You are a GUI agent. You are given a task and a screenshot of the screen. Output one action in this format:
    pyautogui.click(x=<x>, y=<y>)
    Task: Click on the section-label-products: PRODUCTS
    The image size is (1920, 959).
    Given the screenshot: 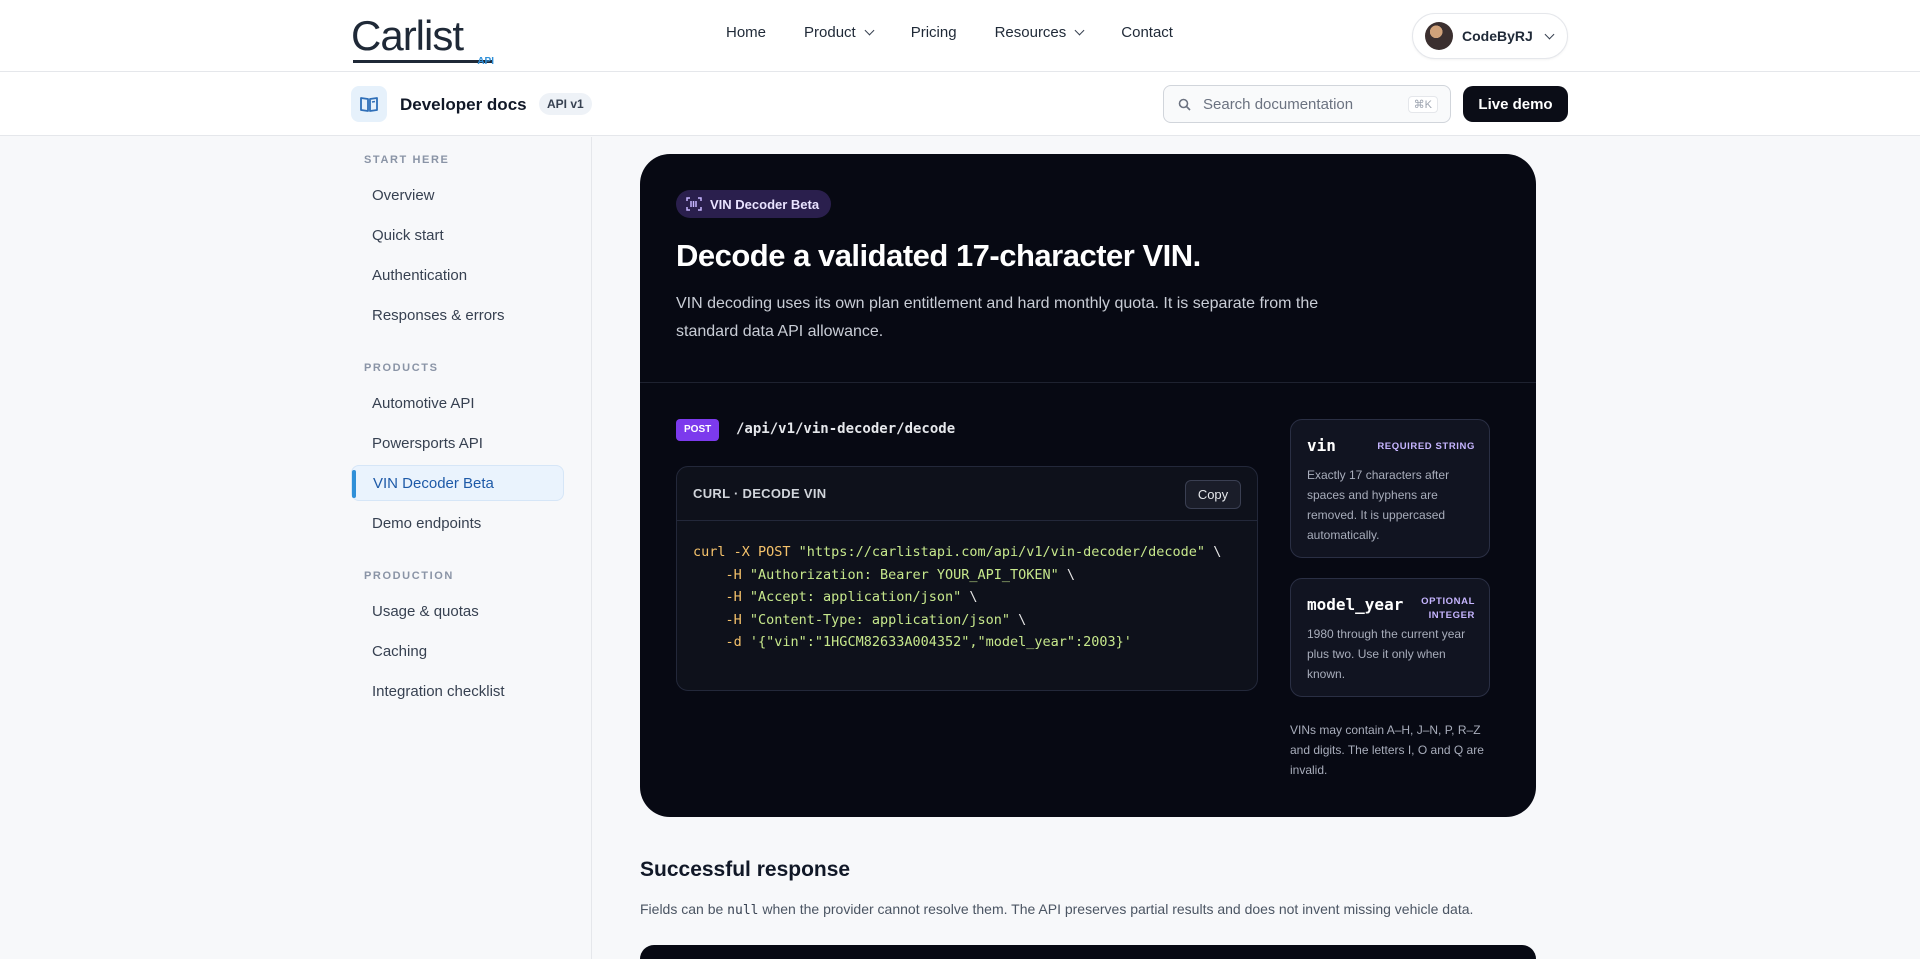 What is the action you would take?
    pyautogui.click(x=401, y=368)
    